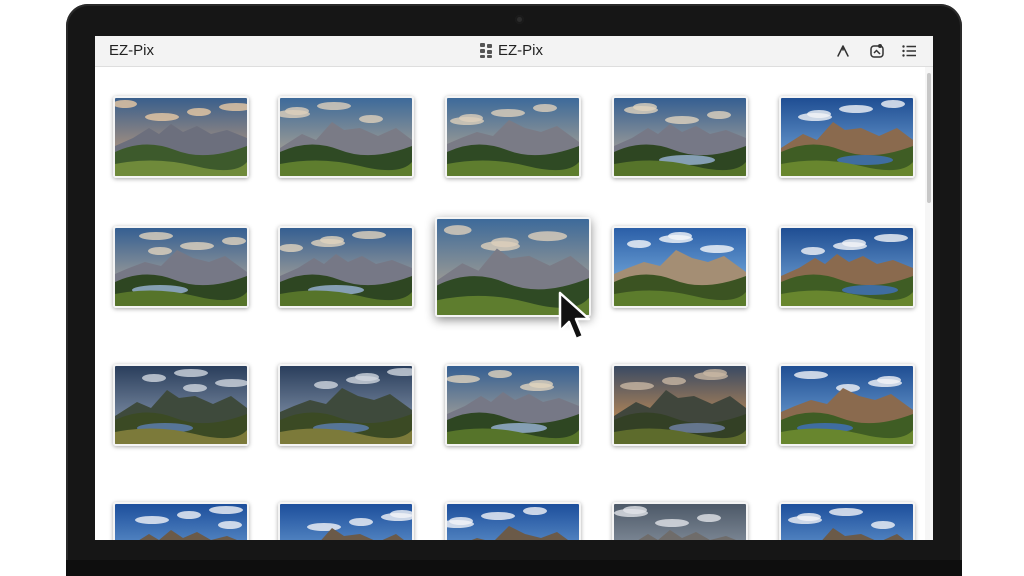 The image size is (1024, 576). What do you see at coordinates (131, 50) in the screenshot?
I see `app-title: EZ-Pix` at bounding box center [131, 50].